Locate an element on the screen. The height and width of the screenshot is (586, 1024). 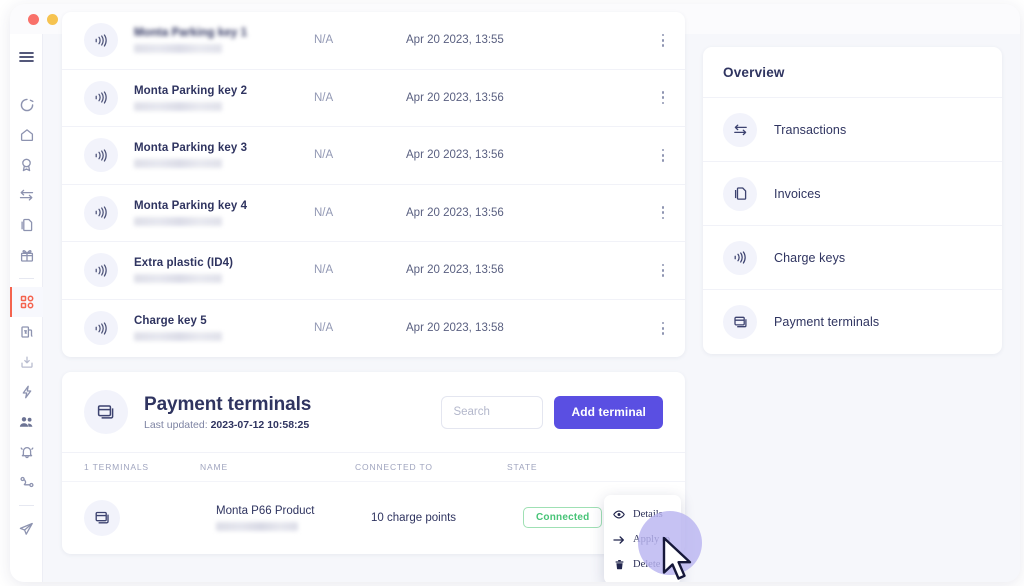
sidebar-item-send is located at coordinates (26, 529).